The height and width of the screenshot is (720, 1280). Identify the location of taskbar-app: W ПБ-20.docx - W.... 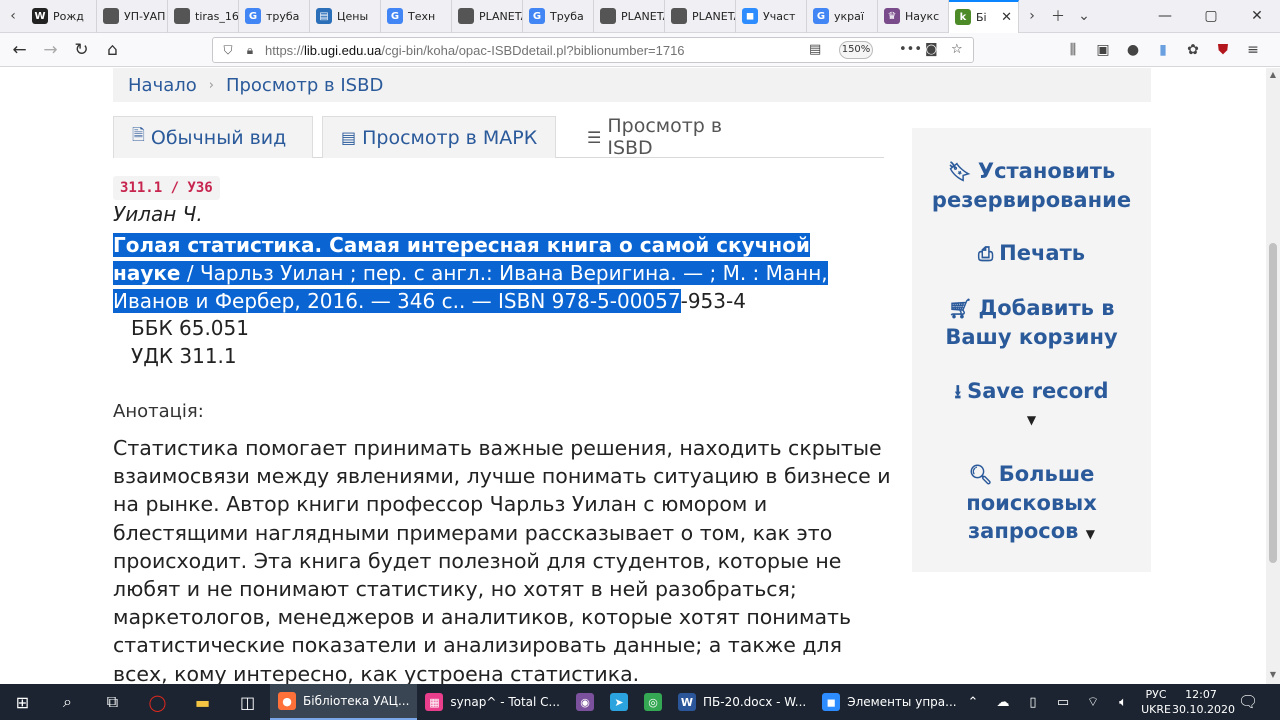
(742, 702).